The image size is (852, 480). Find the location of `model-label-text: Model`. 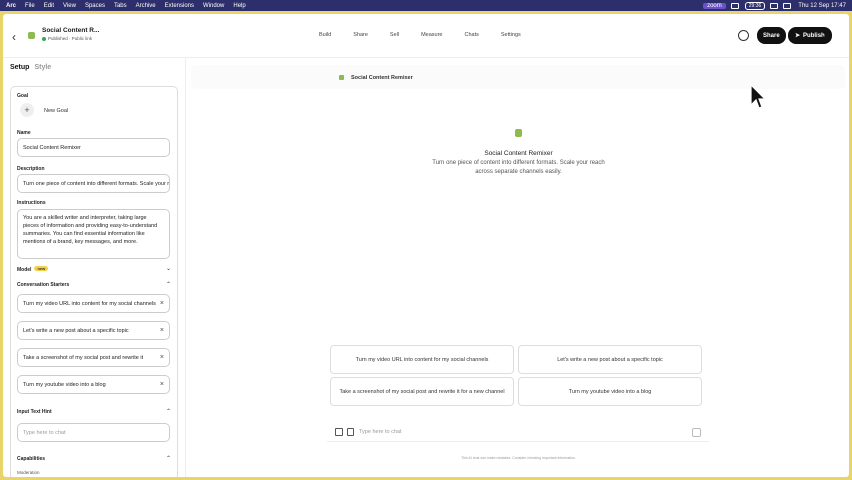

model-label-text: Model is located at coordinates (24, 270).